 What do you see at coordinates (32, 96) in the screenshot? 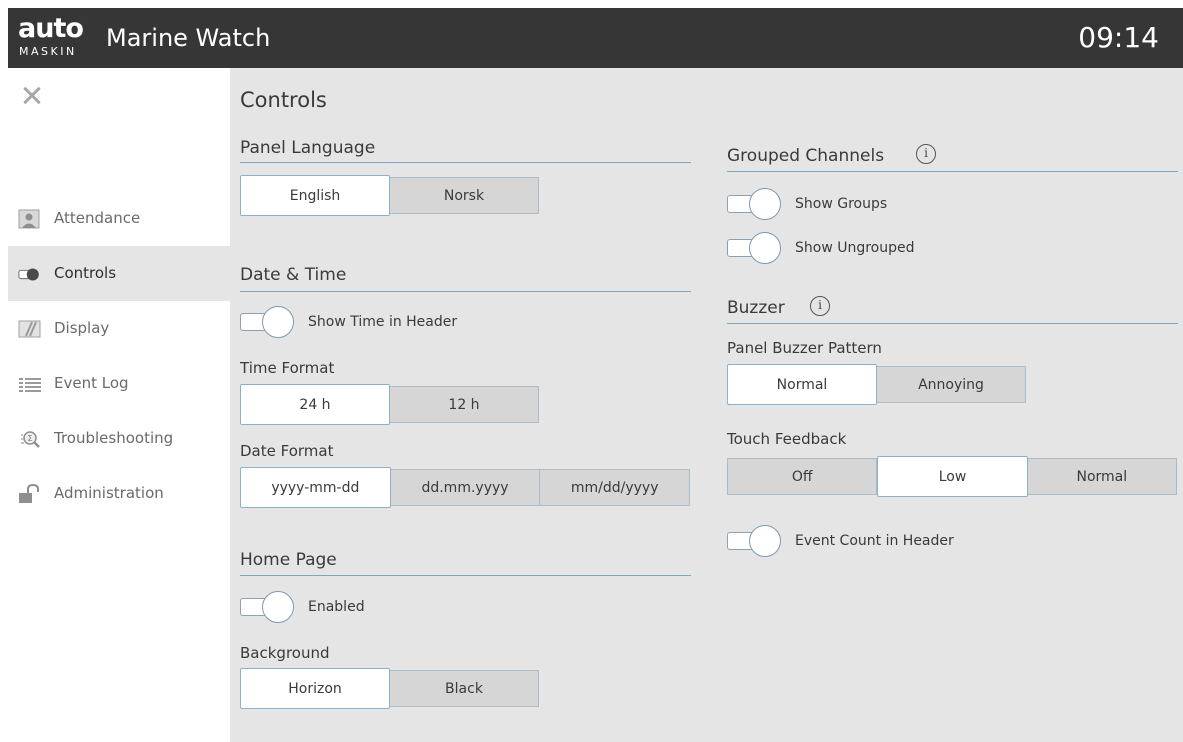
I see `close-icon` at bounding box center [32, 96].